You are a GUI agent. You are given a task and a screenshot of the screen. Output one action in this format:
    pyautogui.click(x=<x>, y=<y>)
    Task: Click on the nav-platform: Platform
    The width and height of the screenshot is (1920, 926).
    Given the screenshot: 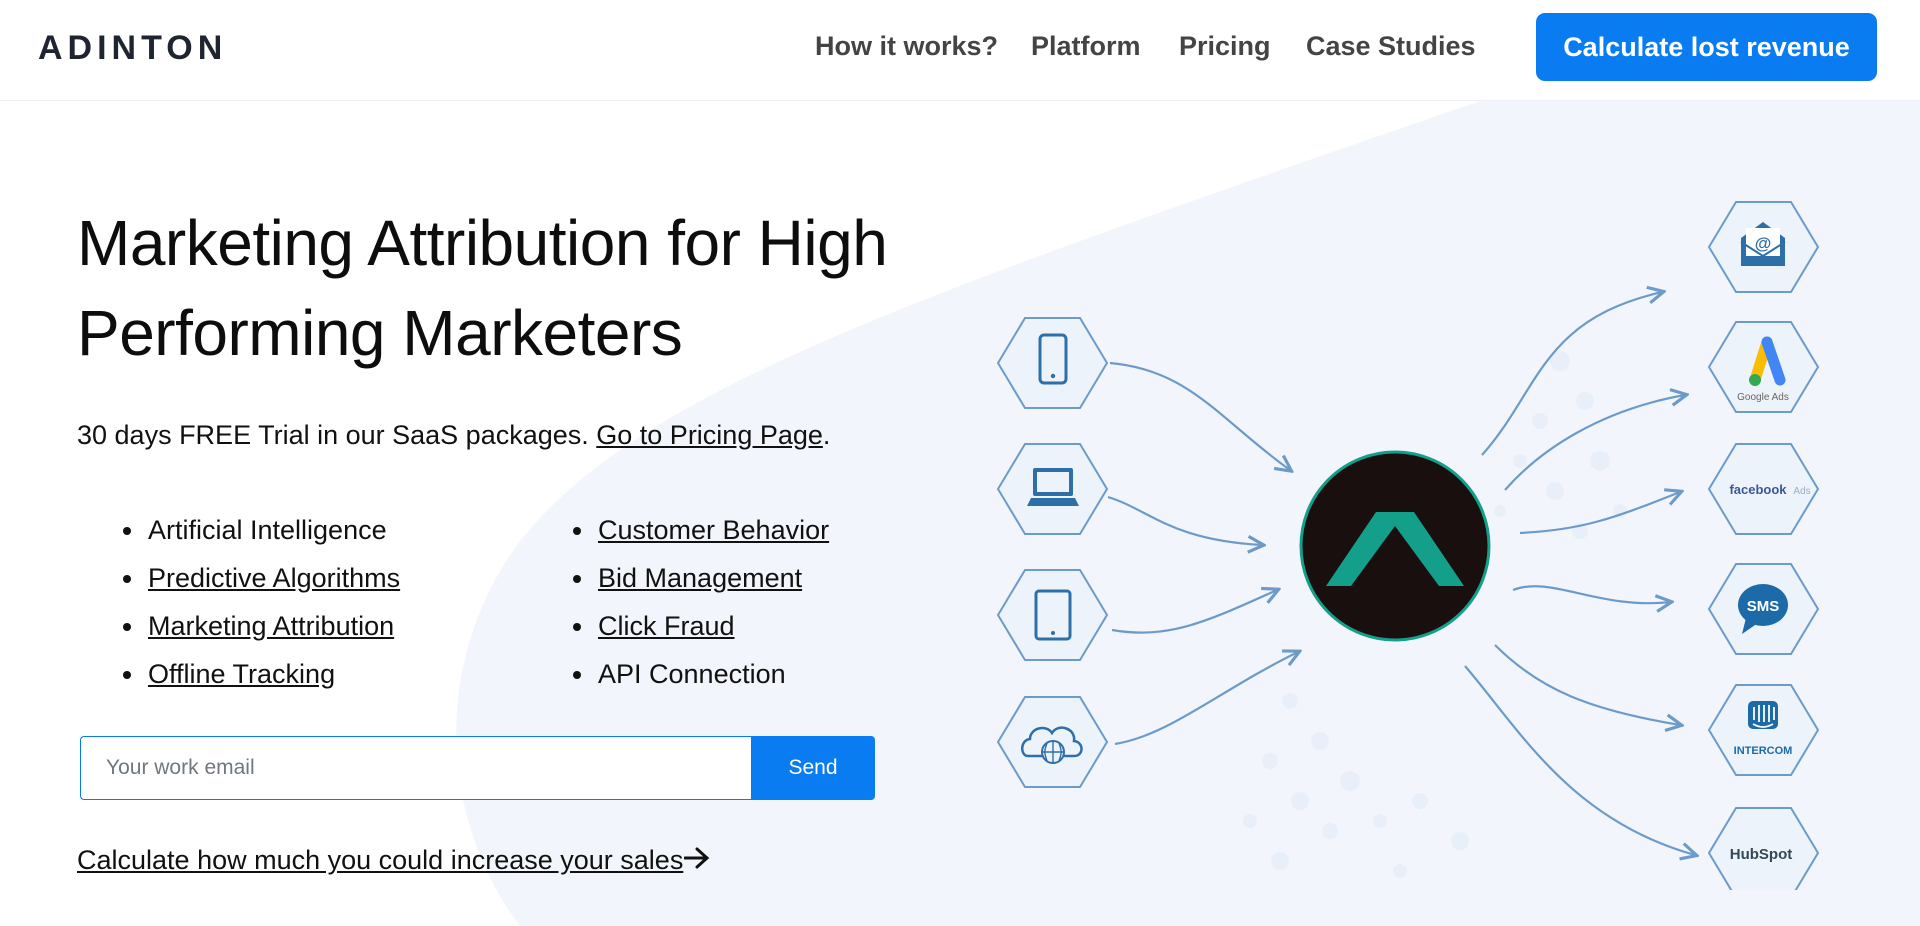 What is the action you would take?
    pyautogui.click(x=1086, y=46)
    